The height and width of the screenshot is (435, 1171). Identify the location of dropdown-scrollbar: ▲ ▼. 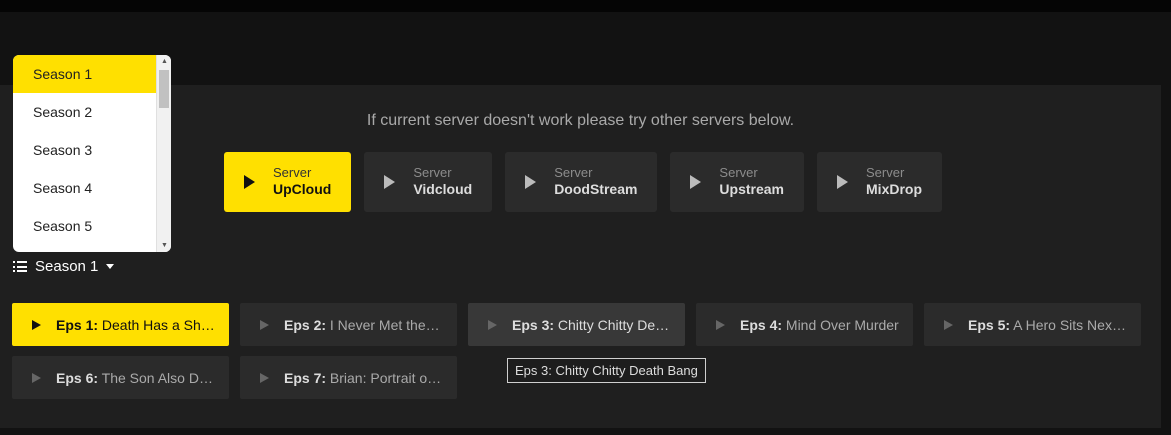
(163, 153).